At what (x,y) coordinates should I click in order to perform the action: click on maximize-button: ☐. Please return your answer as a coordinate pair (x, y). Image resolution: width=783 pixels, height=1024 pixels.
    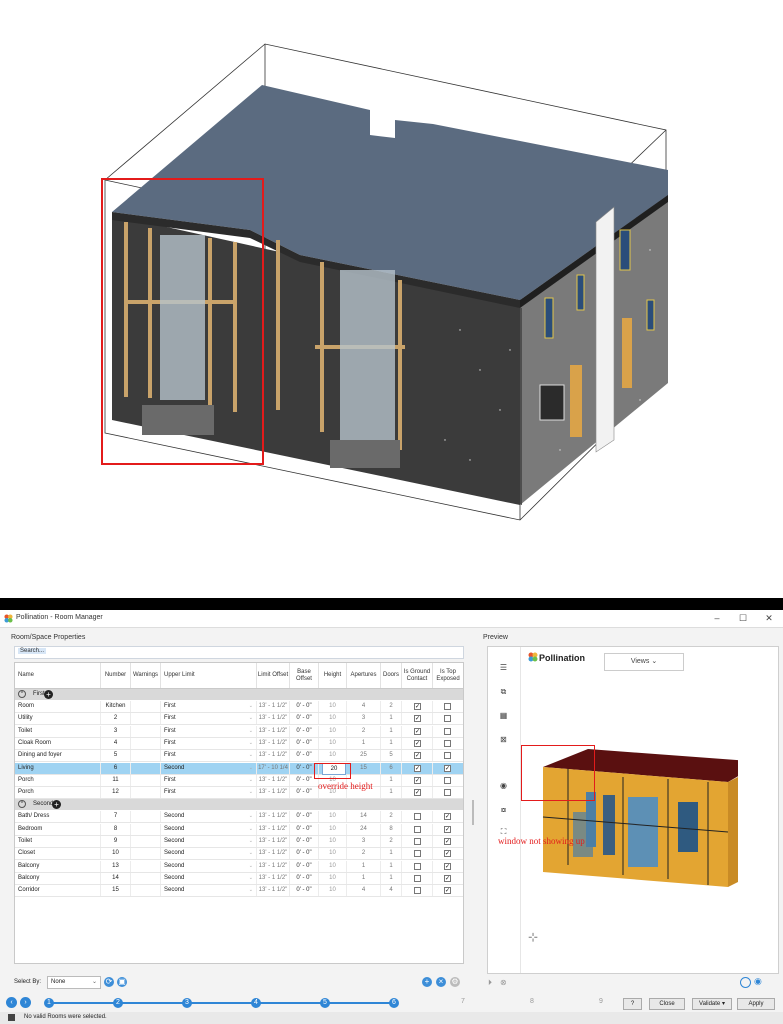
    Looking at the image, I should click on (743, 618).